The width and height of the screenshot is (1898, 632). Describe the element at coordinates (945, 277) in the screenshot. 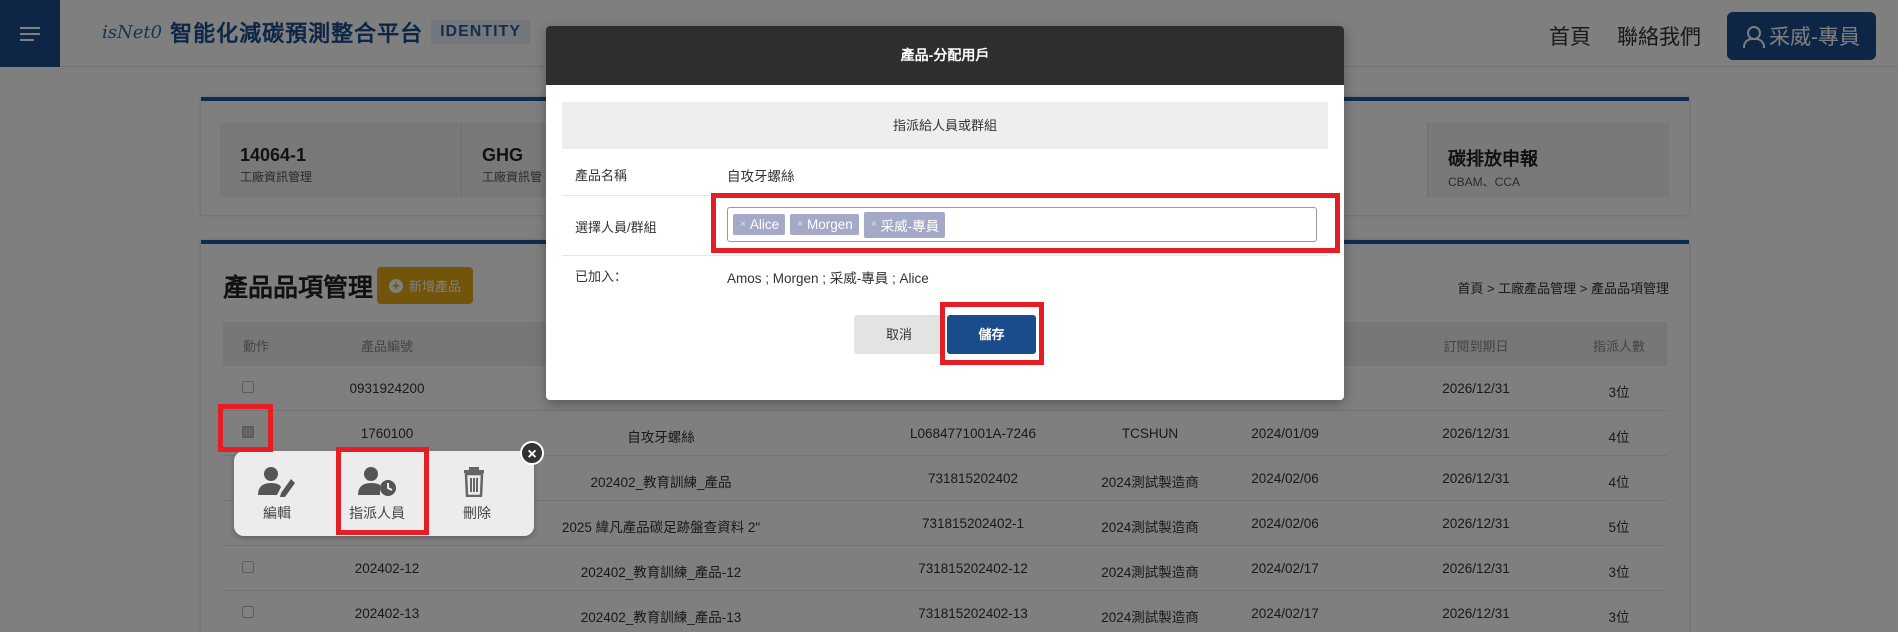

I see `joined-row: 已加入： Amos ; Morgen ; 采威-專員 ; Alice` at that location.